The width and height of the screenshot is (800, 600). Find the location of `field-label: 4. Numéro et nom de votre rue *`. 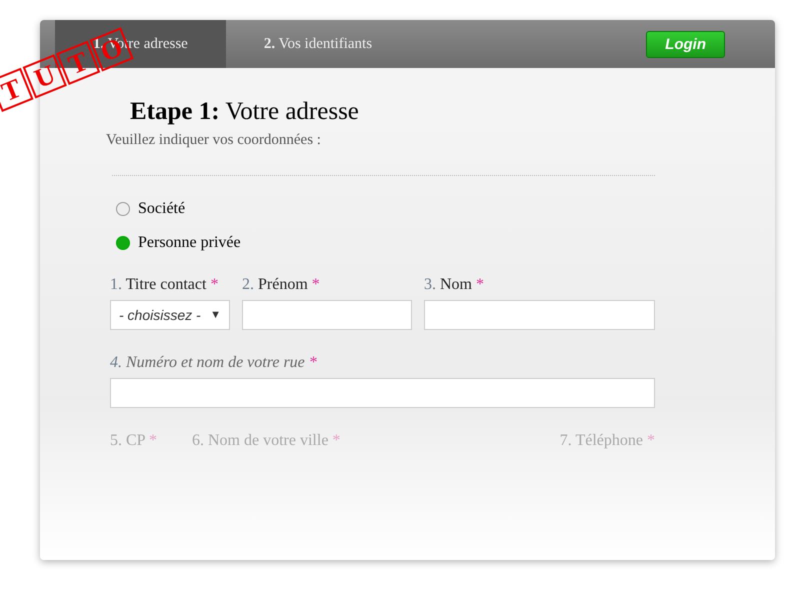

field-label: 4. Numéro et nom de votre rue * is located at coordinates (214, 363).